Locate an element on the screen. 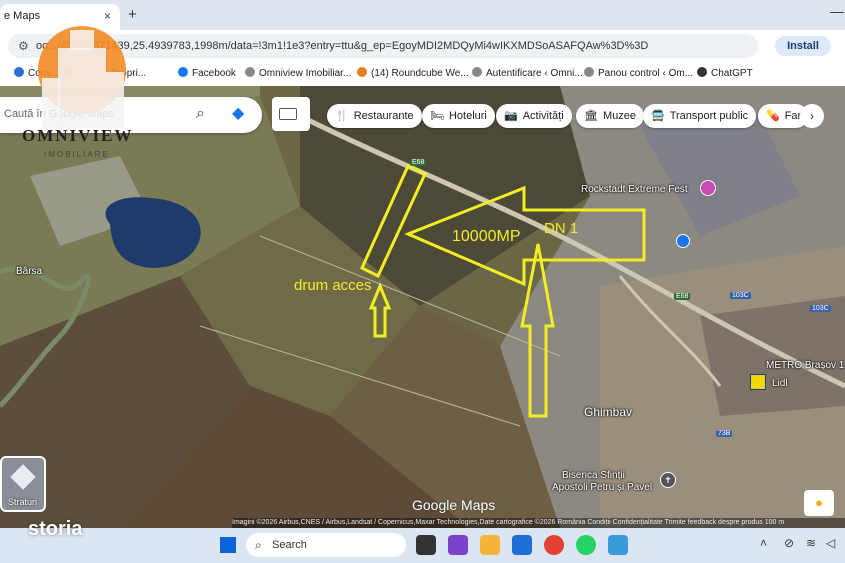  annotation-road: DN 1 is located at coordinates (561, 228).